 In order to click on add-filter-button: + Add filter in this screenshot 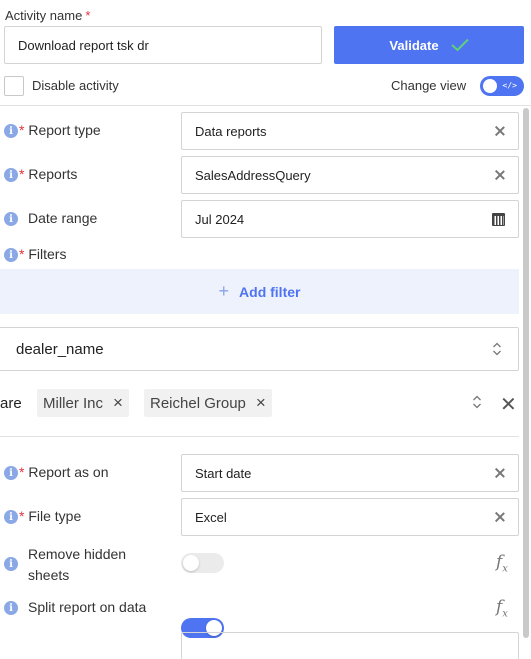, I will do `click(259, 291)`.